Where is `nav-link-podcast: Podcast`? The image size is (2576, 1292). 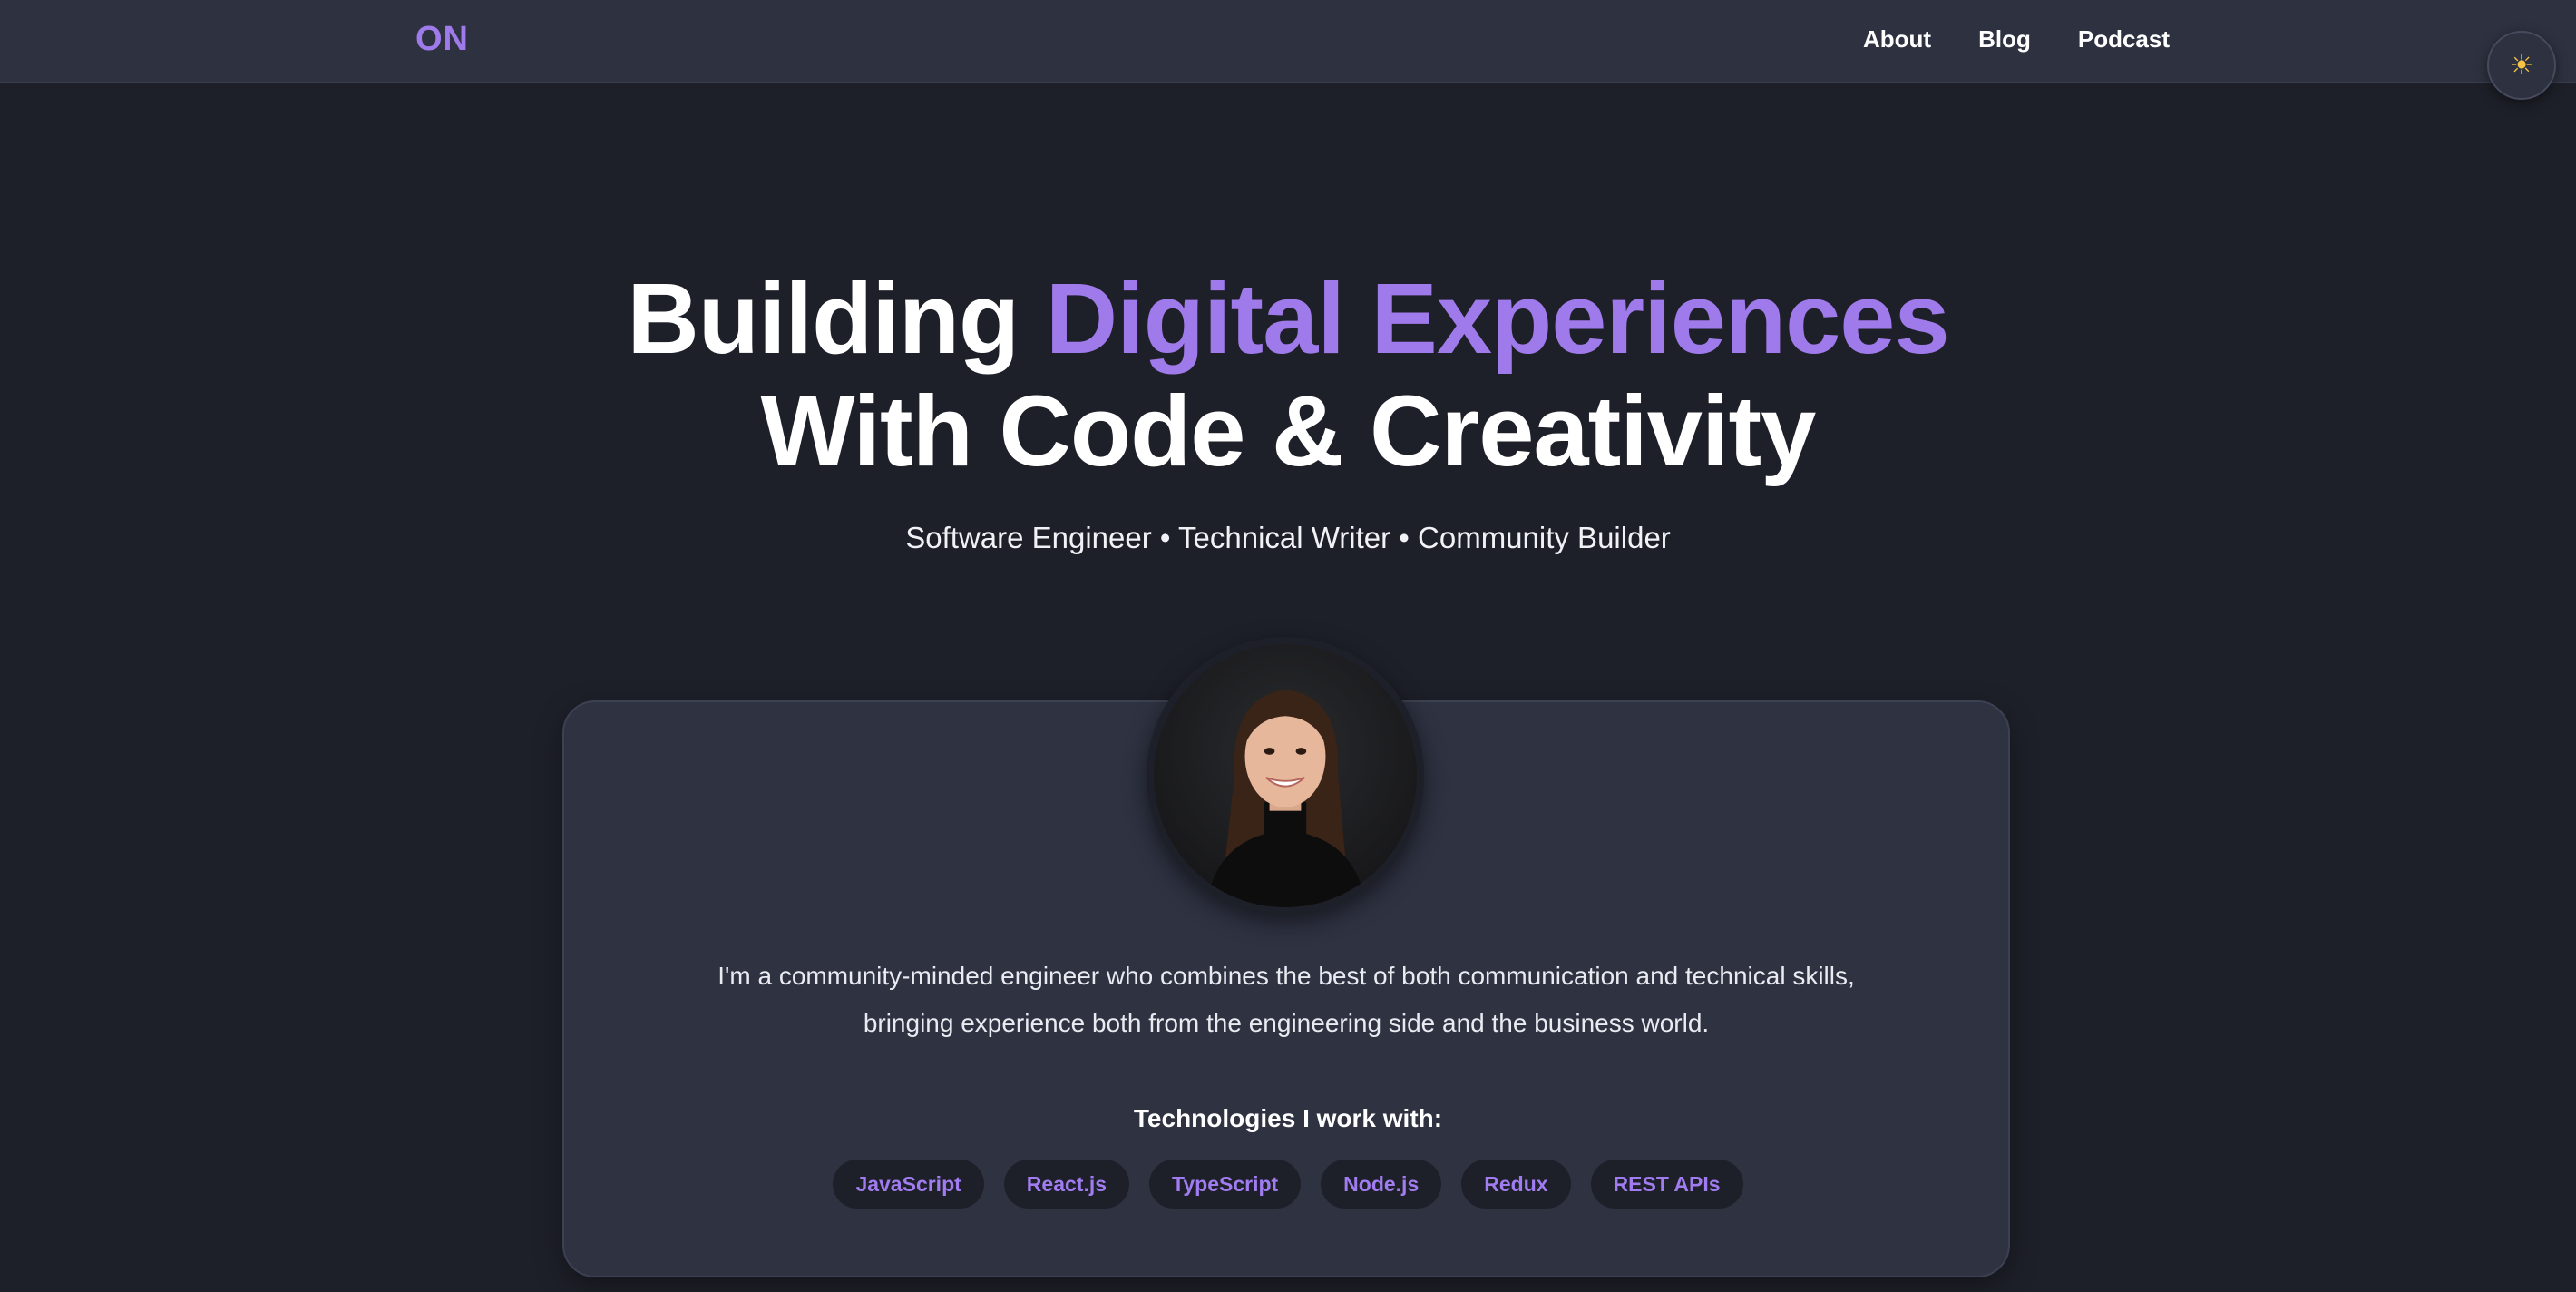
nav-link-podcast: Podcast is located at coordinates (2124, 40).